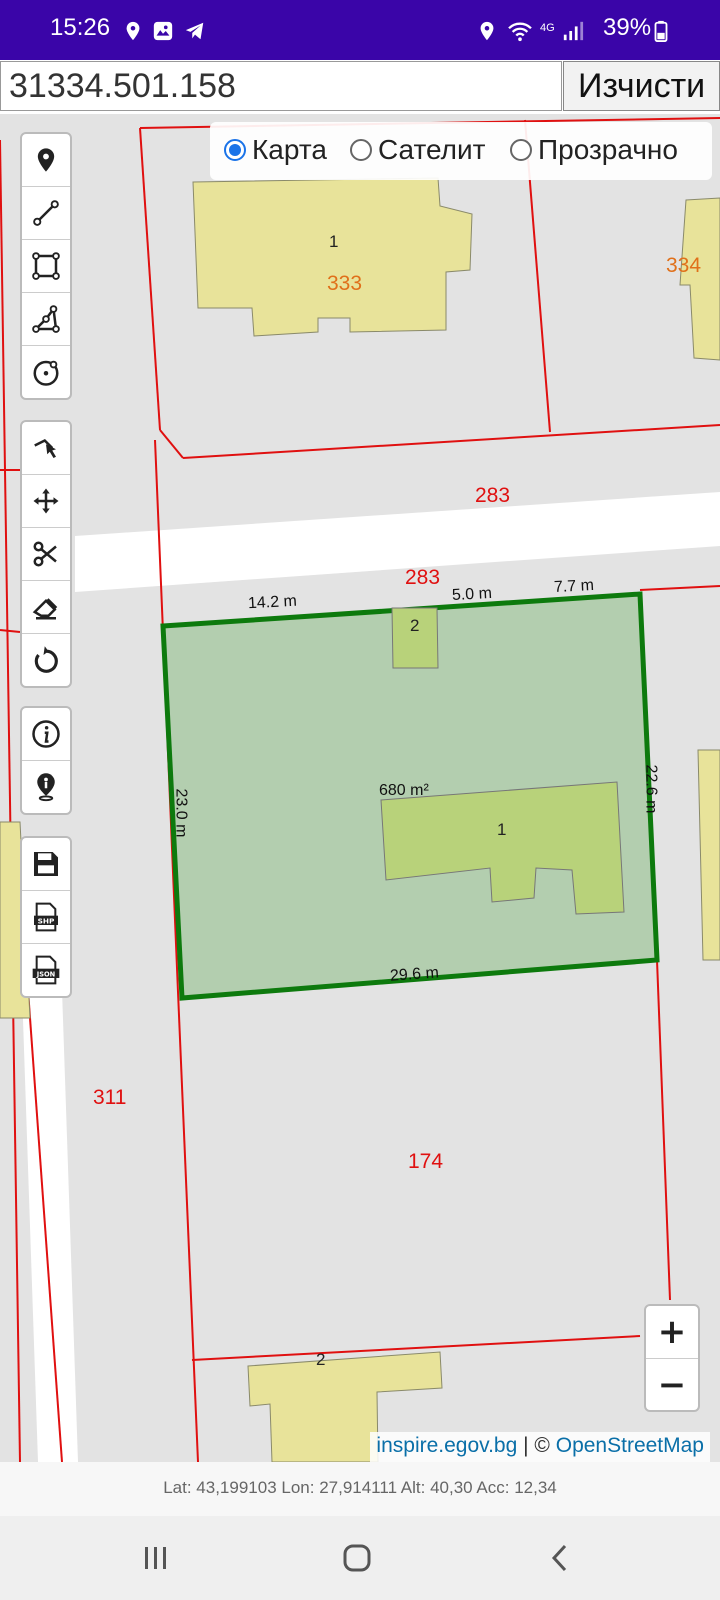 This screenshot has height=1600, width=720. I want to click on search-input, so click(281, 86).